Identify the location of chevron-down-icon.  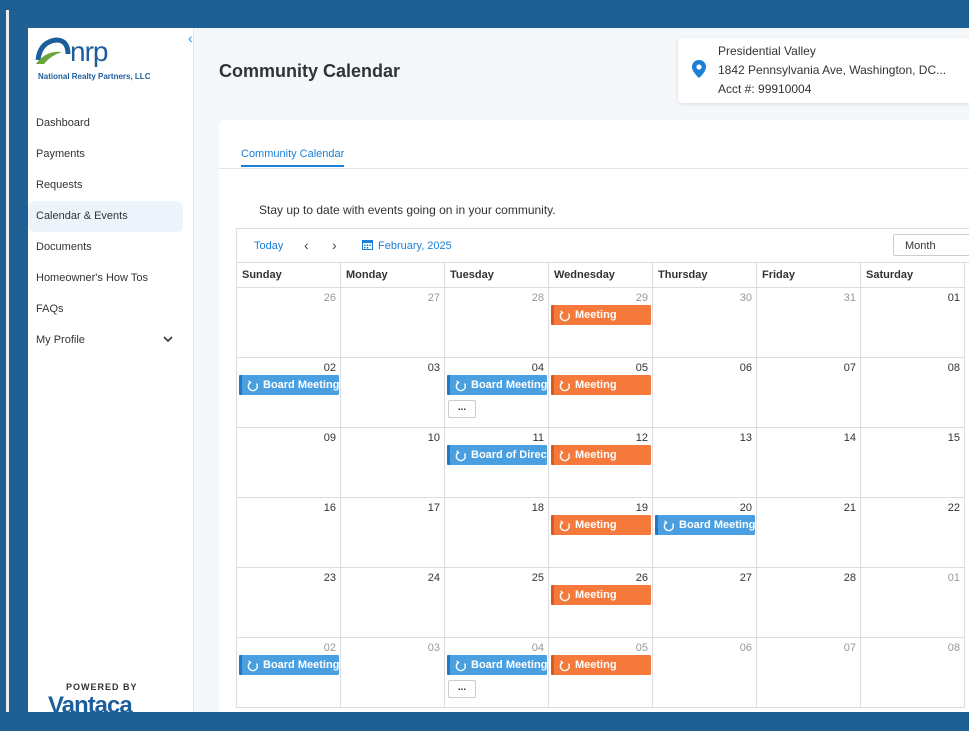
(168, 340).